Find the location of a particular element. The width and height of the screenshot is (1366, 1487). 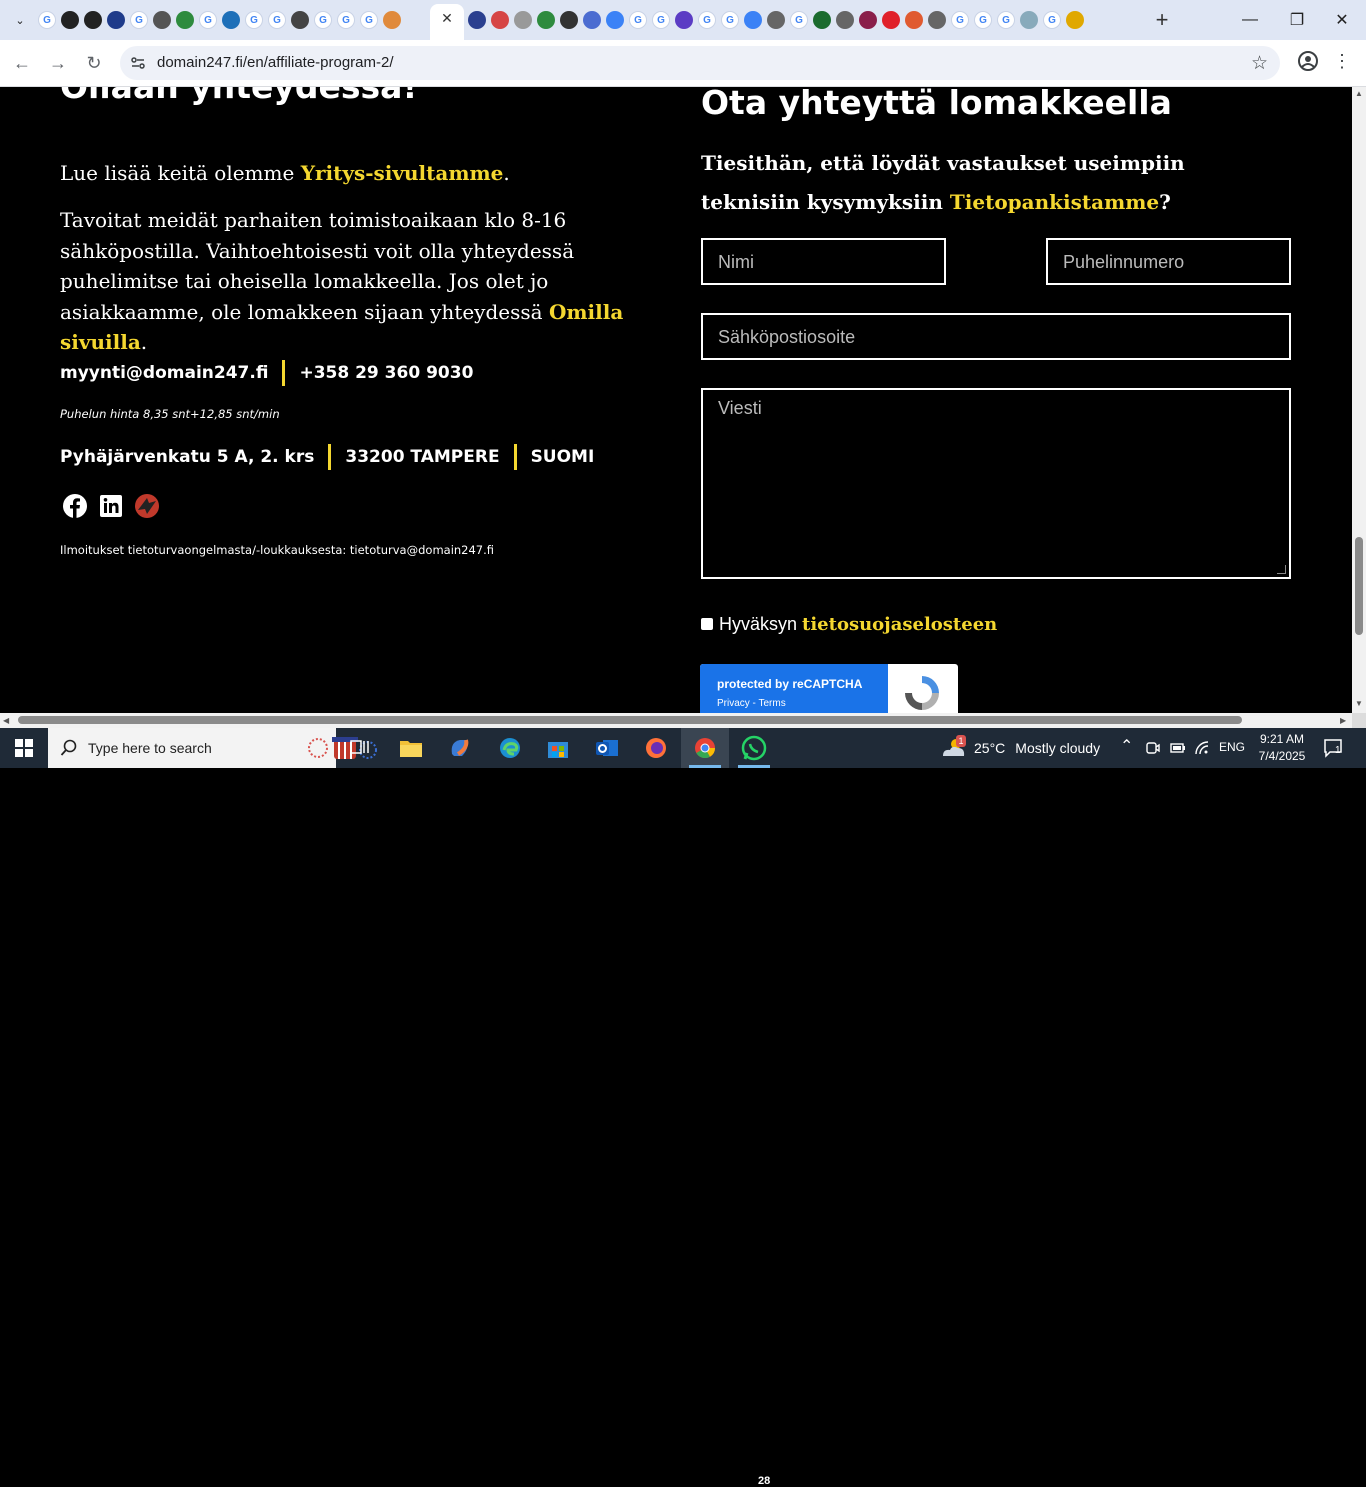

phone-field: Puhelinnumero is located at coordinates (1168, 261).